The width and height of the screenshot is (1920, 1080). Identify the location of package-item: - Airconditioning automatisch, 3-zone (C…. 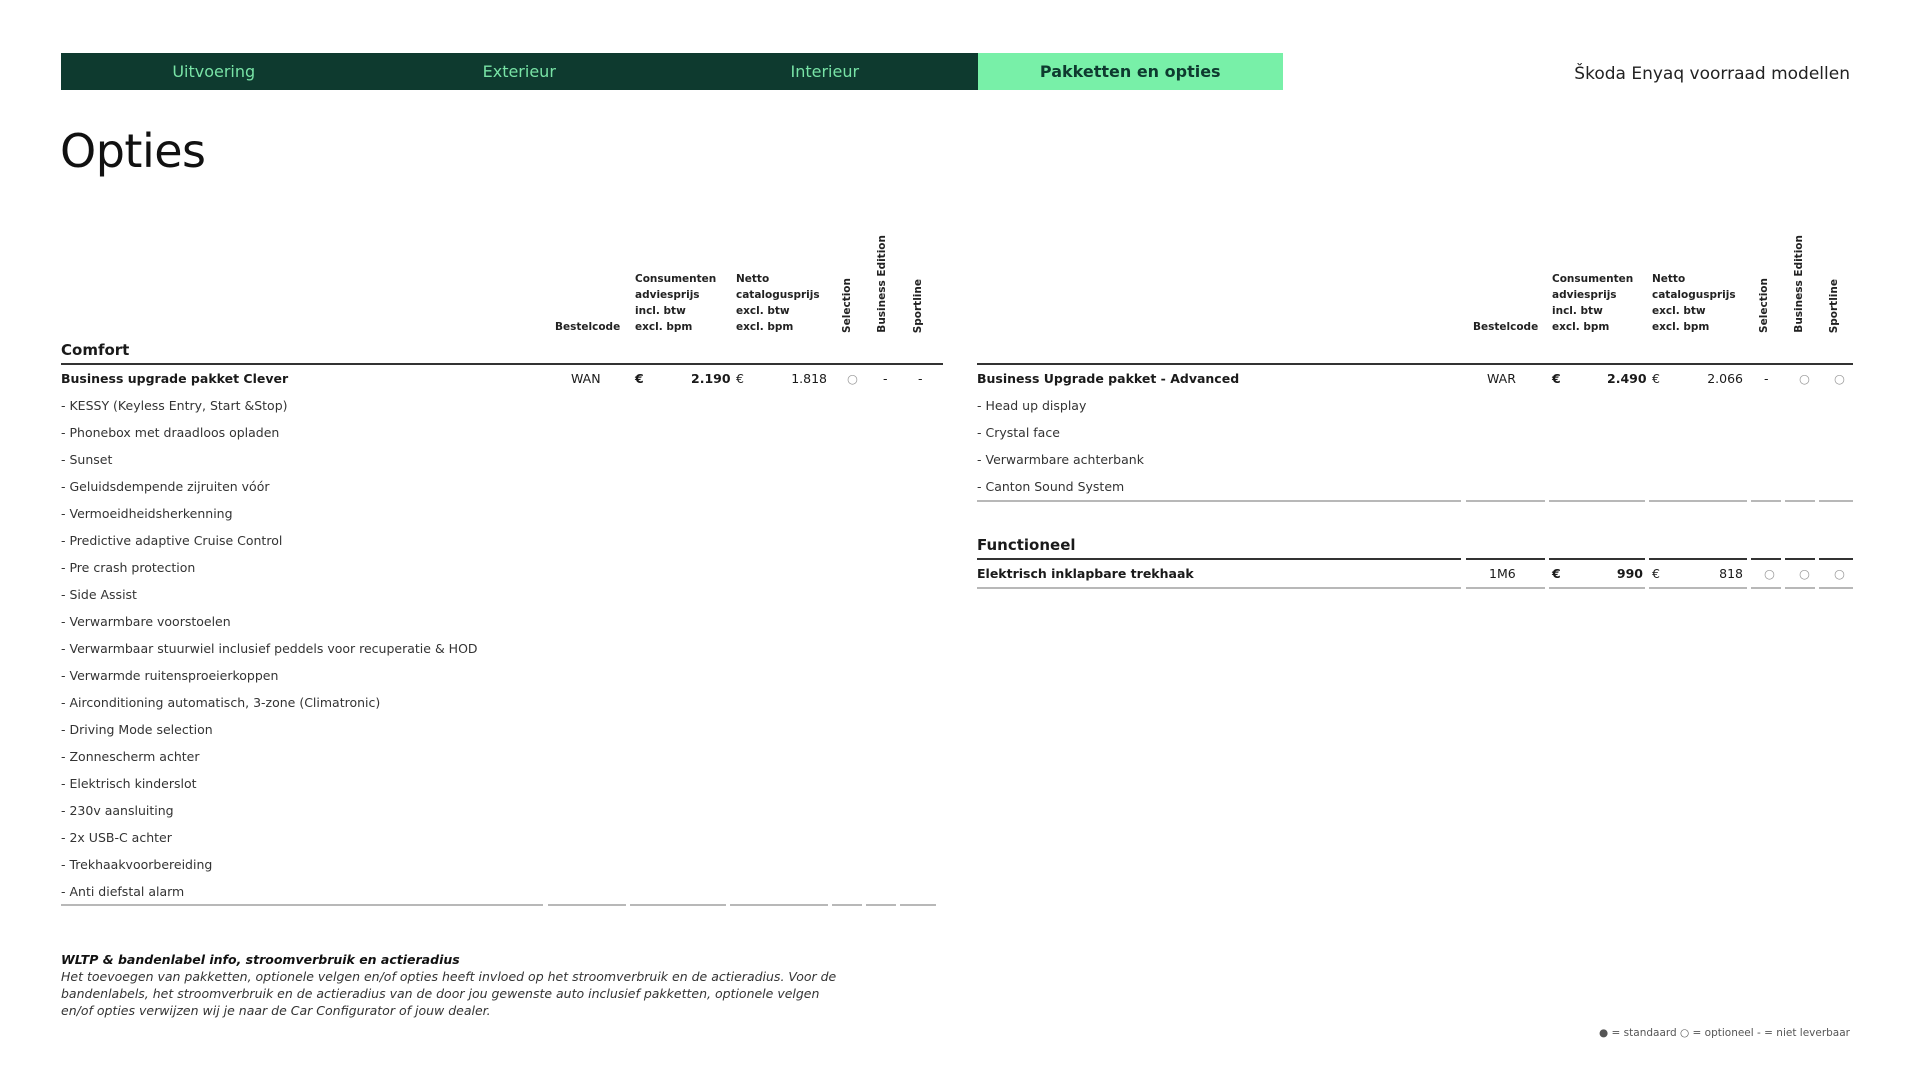
(502, 702).